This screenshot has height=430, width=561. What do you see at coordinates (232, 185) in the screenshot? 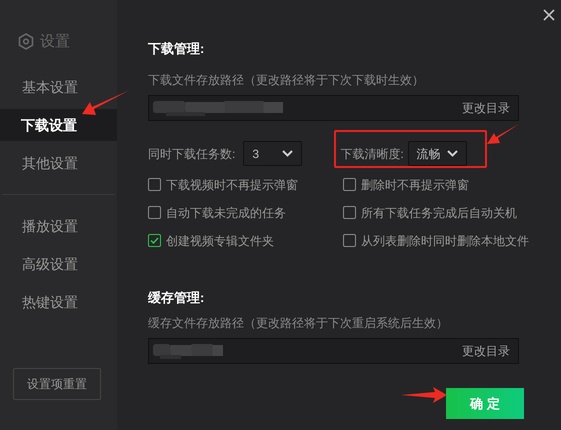
I see `checkbox-label: 下载视频时不再提示弹窗` at bounding box center [232, 185].